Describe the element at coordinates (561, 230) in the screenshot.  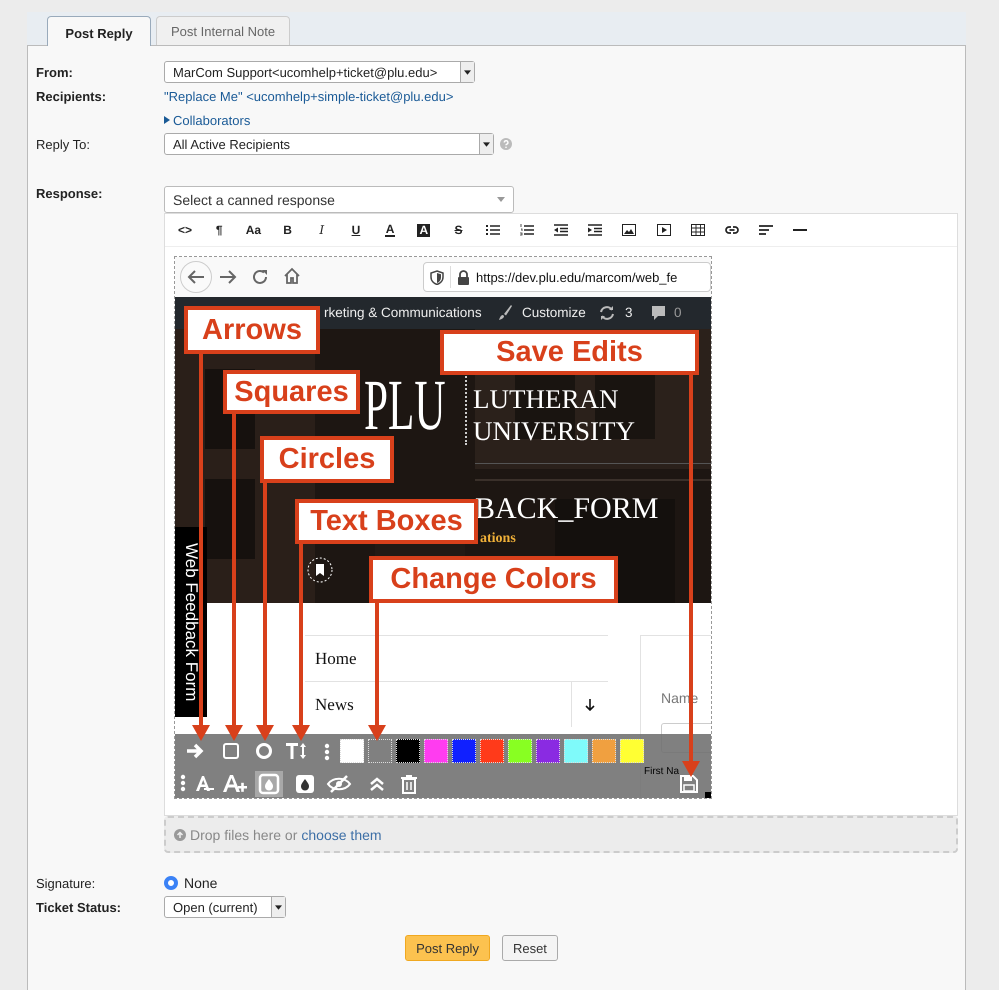
I see `outdent-icon` at that location.